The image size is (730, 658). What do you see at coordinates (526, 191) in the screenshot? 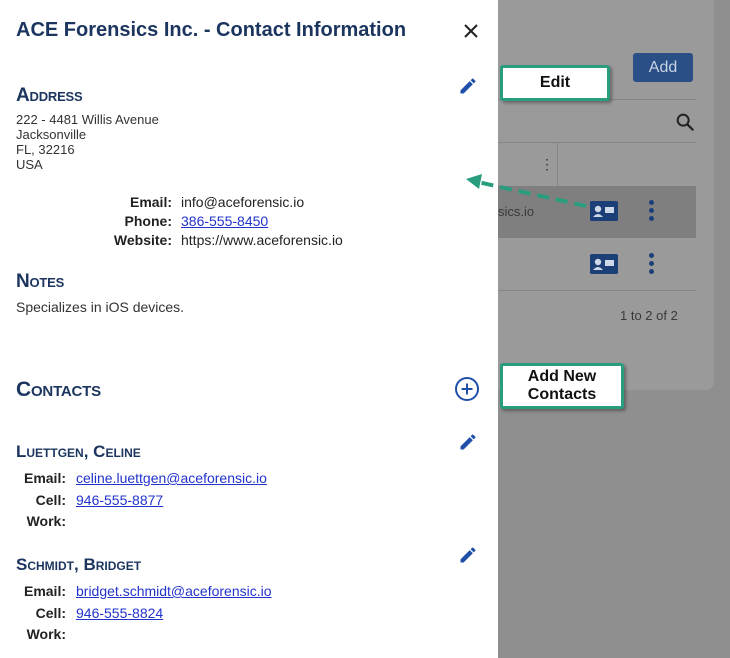
I see `annotation-arrow` at bounding box center [526, 191].